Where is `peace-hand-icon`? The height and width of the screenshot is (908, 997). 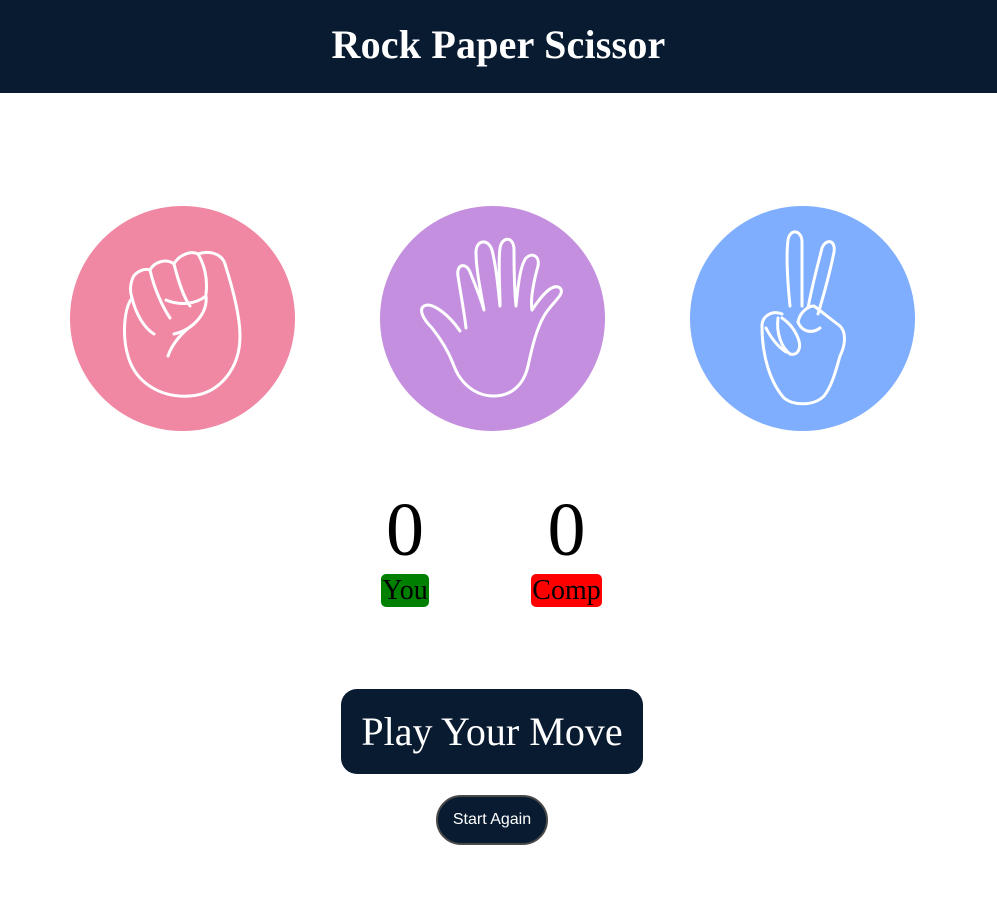
peace-hand-icon is located at coordinates (803, 318).